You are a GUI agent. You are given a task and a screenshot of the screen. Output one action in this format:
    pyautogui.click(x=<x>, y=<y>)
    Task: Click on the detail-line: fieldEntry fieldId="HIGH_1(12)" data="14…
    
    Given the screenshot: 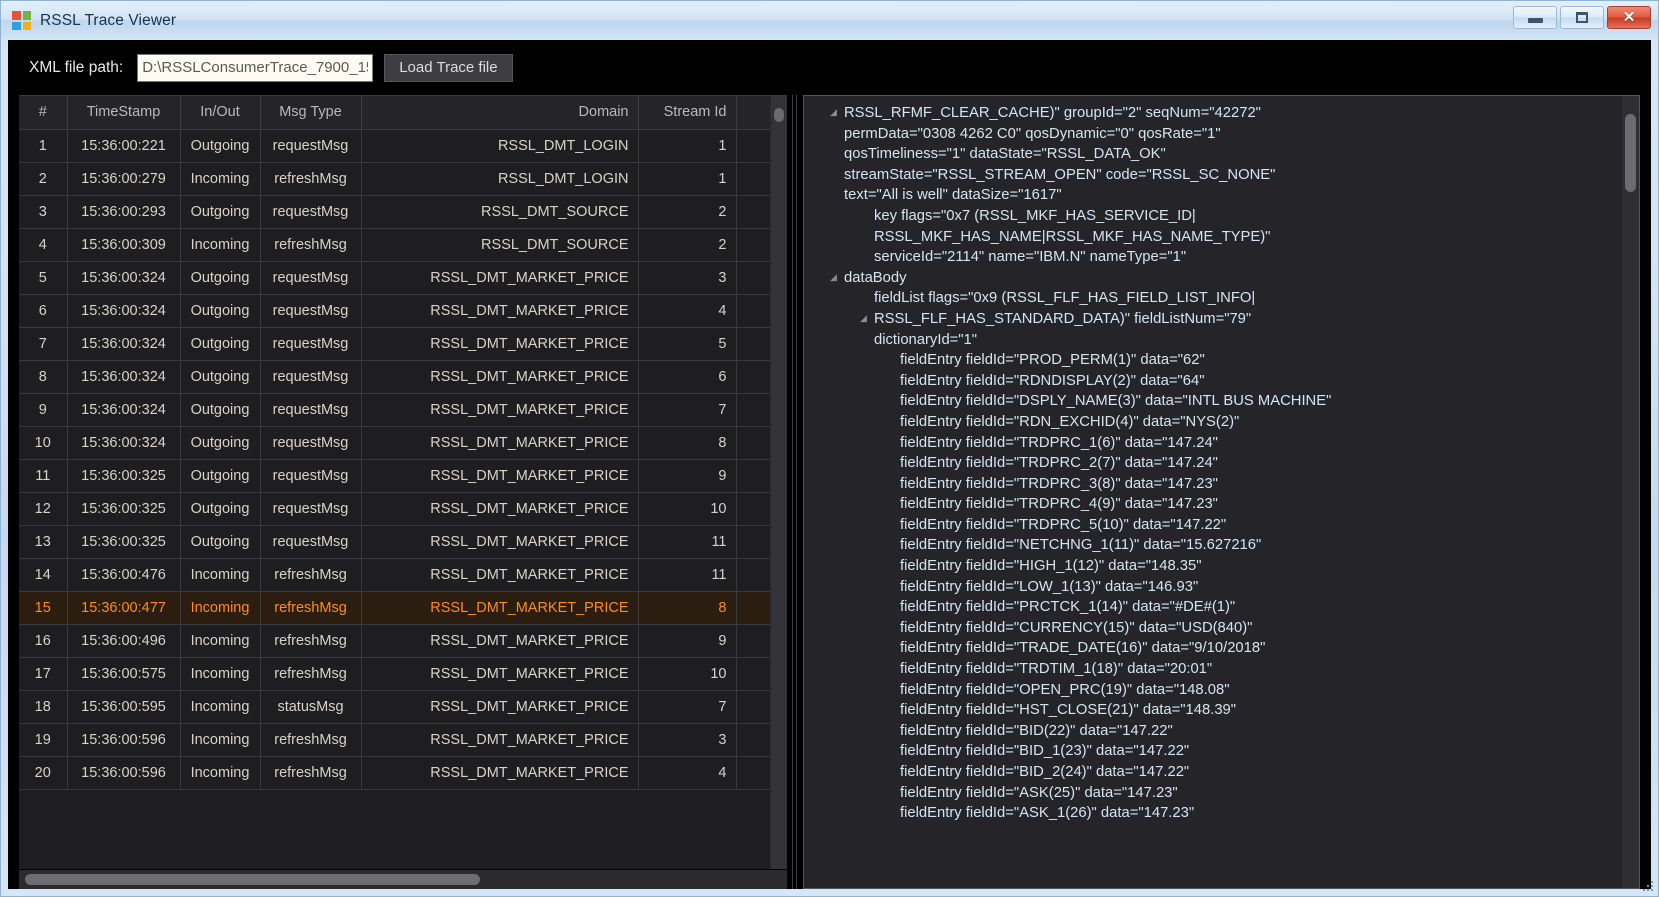 What is the action you would take?
    pyautogui.click(x=1213, y=568)
    